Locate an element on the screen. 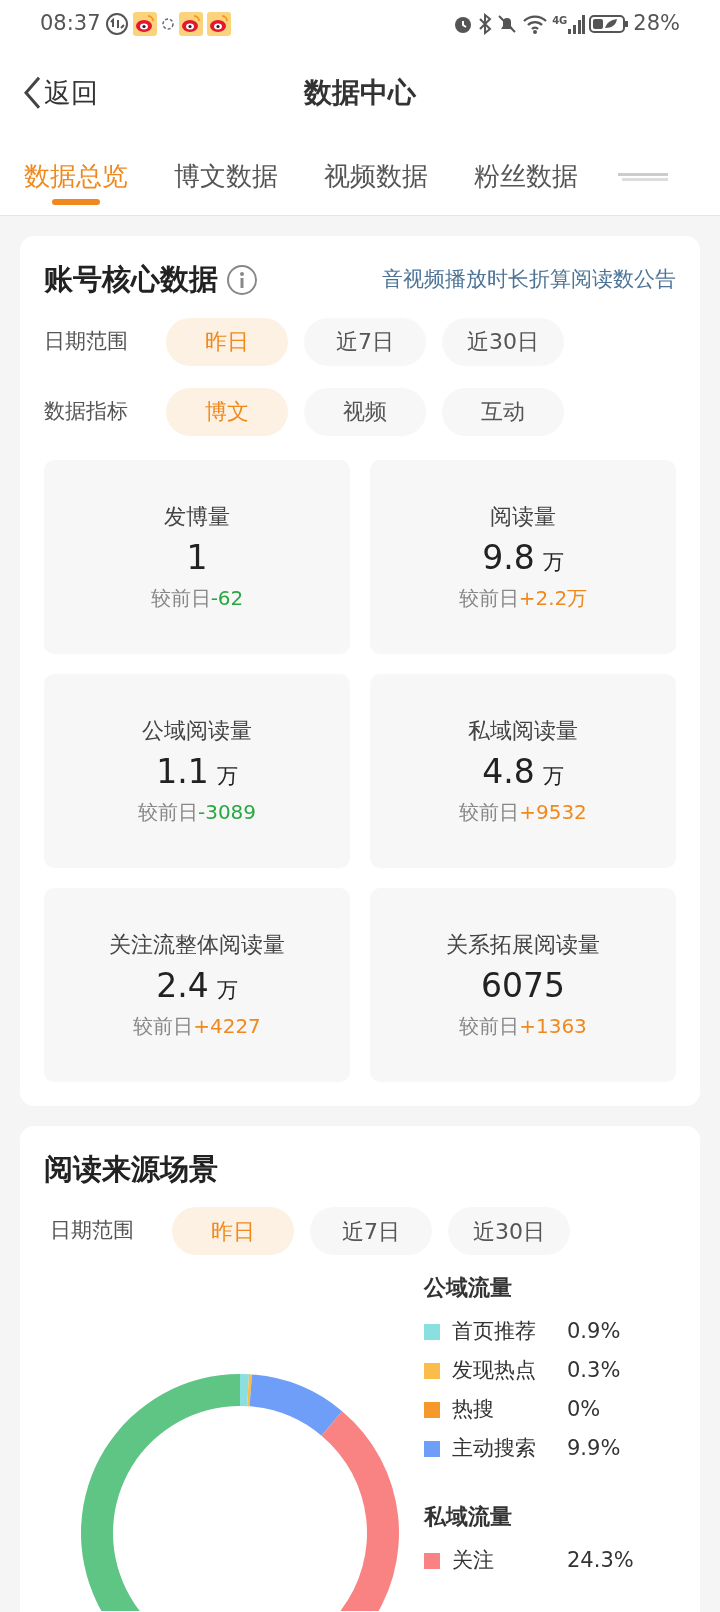 The image size is (720, 1612). legend-label: 发现热点 is located at coordinates (494, 1370).